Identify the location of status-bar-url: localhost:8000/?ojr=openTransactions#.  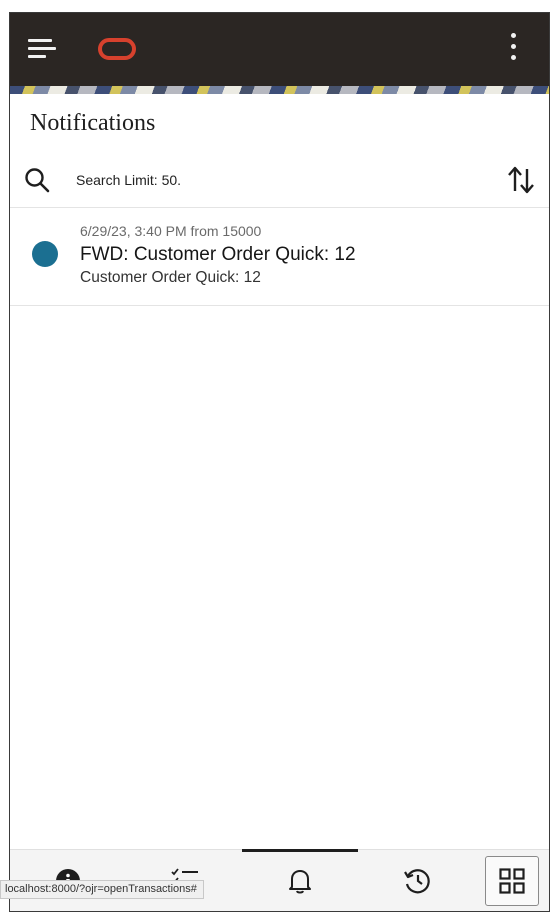
(102, 889).